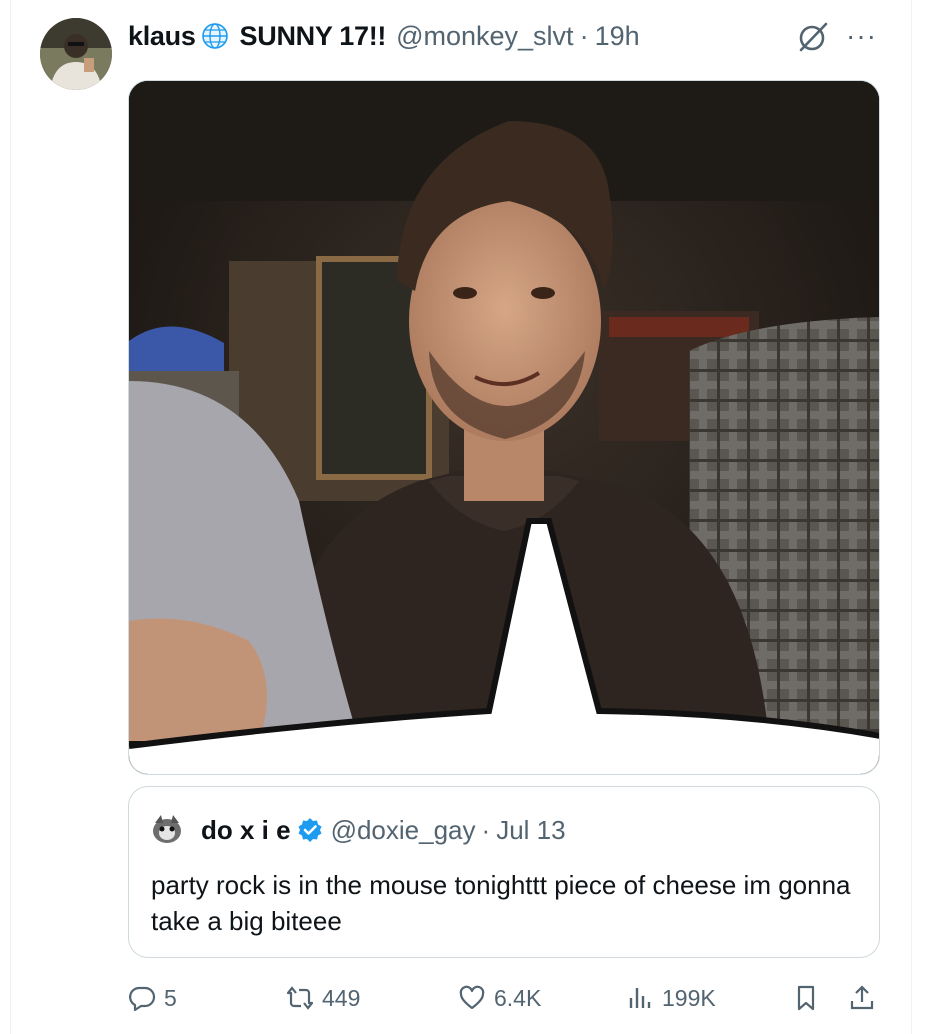 The image size is (934, 1034). I want to click on bookmark-button, so click(806, 998).